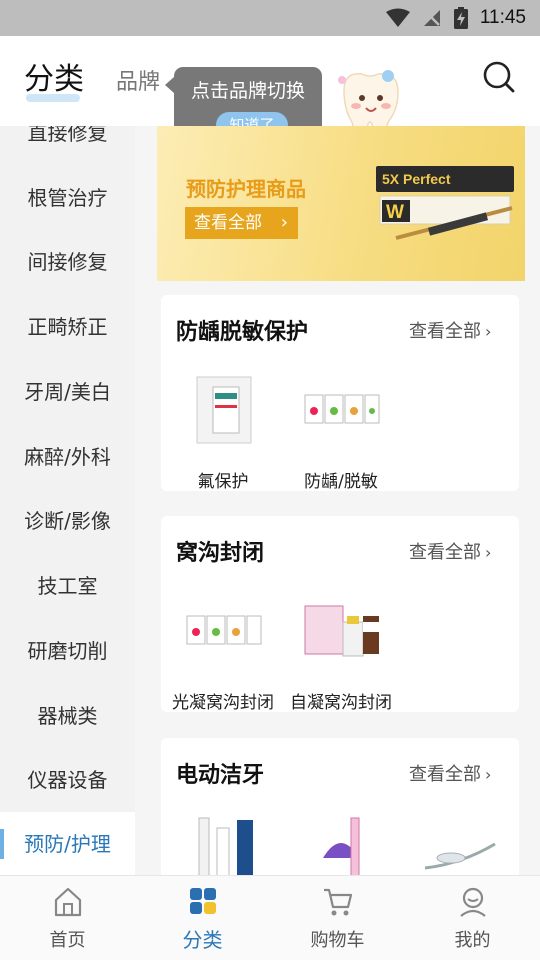 The width and height of the screenshot is (540, 960). I want to click on sidebar-item-orthodontics: 正畸矫正, so click(67, 327).